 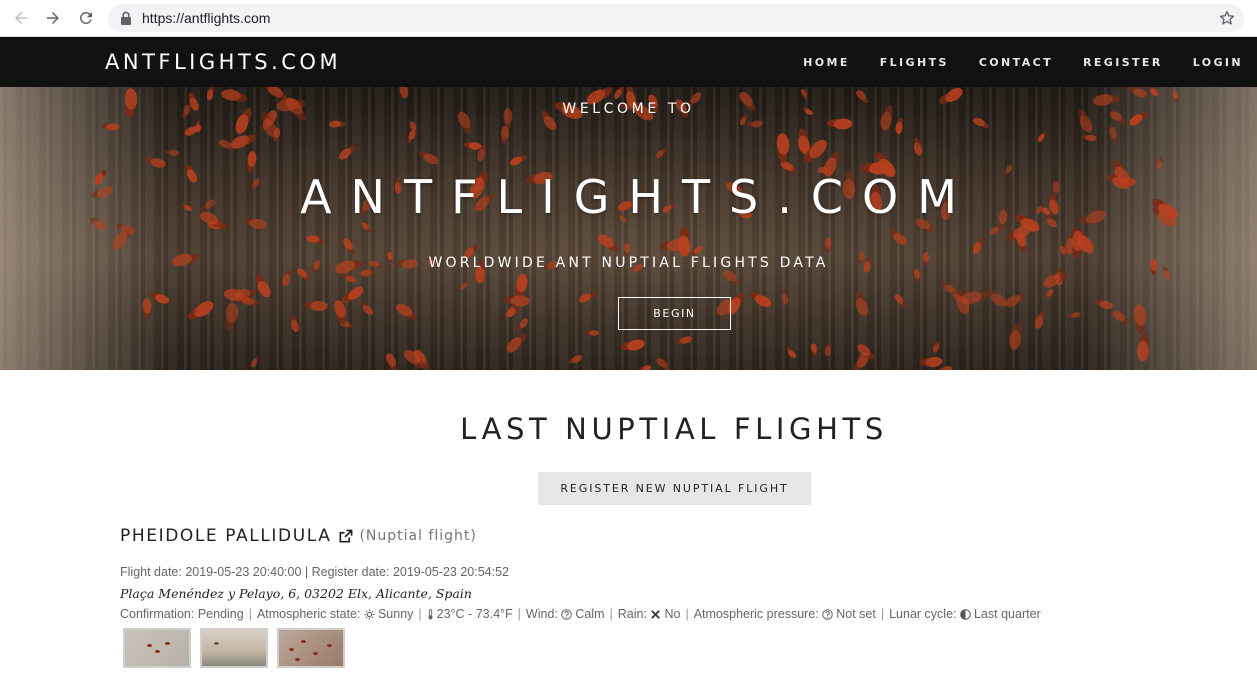 I want to click on main-menu: HOME FLIGHTS CONTACT REGISTER LOGIN, so click(x=1008, y=62).